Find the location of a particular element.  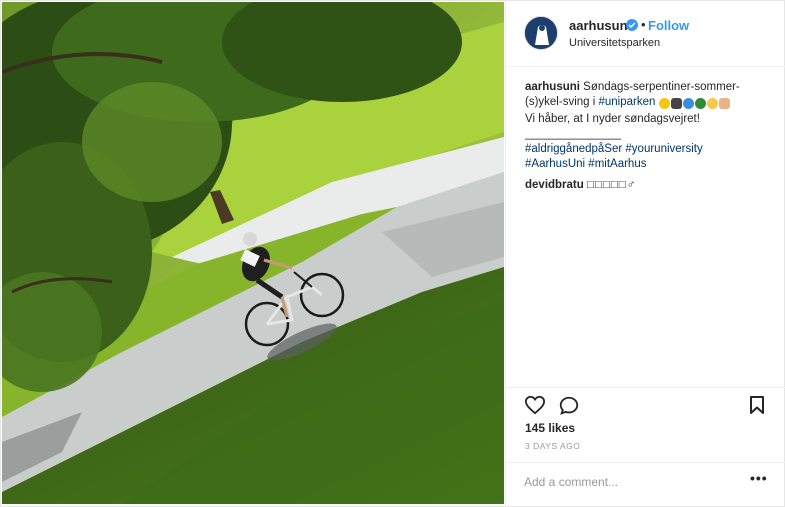

hashtag-aarhusuni: #AarhusUni is located at coordinates (555, 164).